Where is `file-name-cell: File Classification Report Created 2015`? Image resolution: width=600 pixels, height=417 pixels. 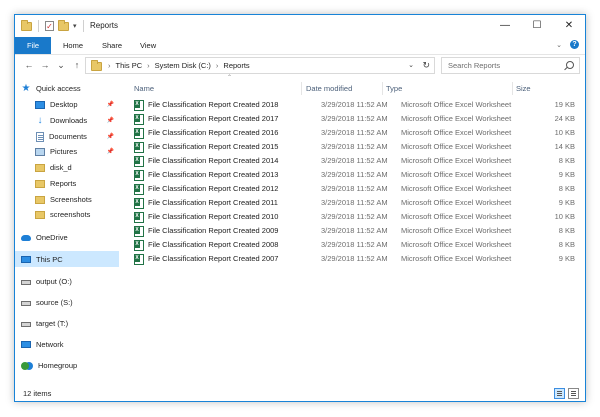
file-name-cell: File Classification Report Created 2015 is located at coordinates (224, 147).